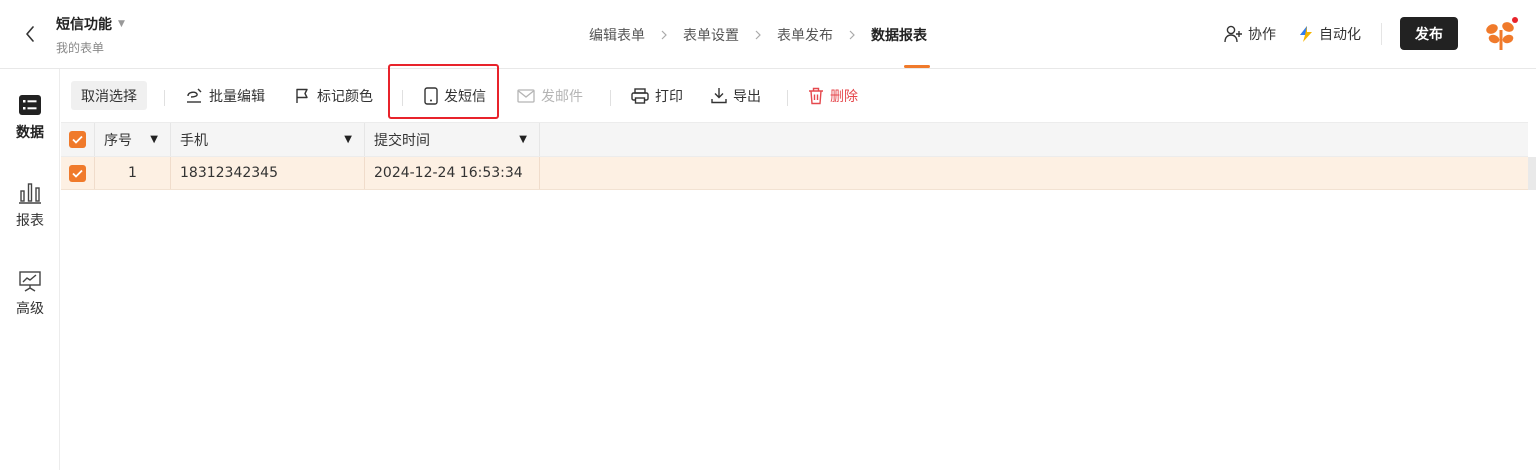 This screenshot has height=470, width=1536. What do you see at coordinates (268, 139) in the screenshot?
I see `column-header-phone: 手机 ▼` at bounding box center [268, 139].